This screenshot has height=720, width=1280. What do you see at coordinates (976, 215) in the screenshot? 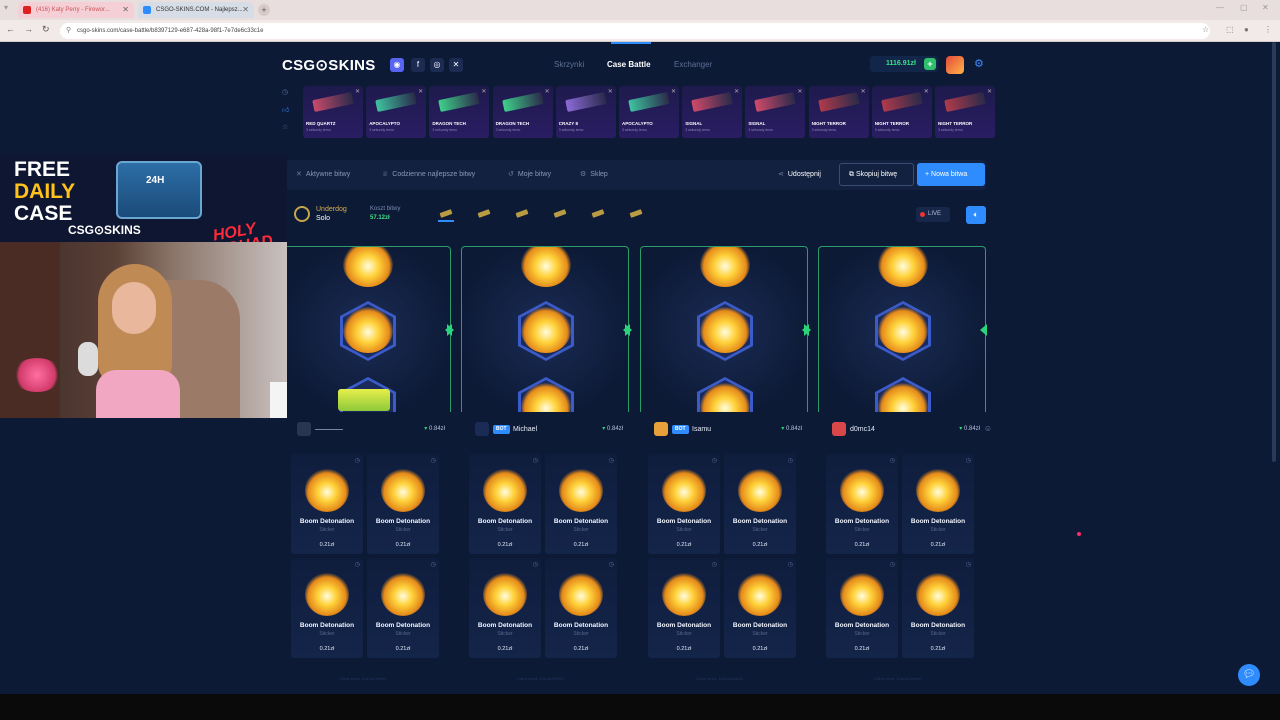
I see `sound-toggle-icon: 🔈︎` at bounding box center [976, 215].